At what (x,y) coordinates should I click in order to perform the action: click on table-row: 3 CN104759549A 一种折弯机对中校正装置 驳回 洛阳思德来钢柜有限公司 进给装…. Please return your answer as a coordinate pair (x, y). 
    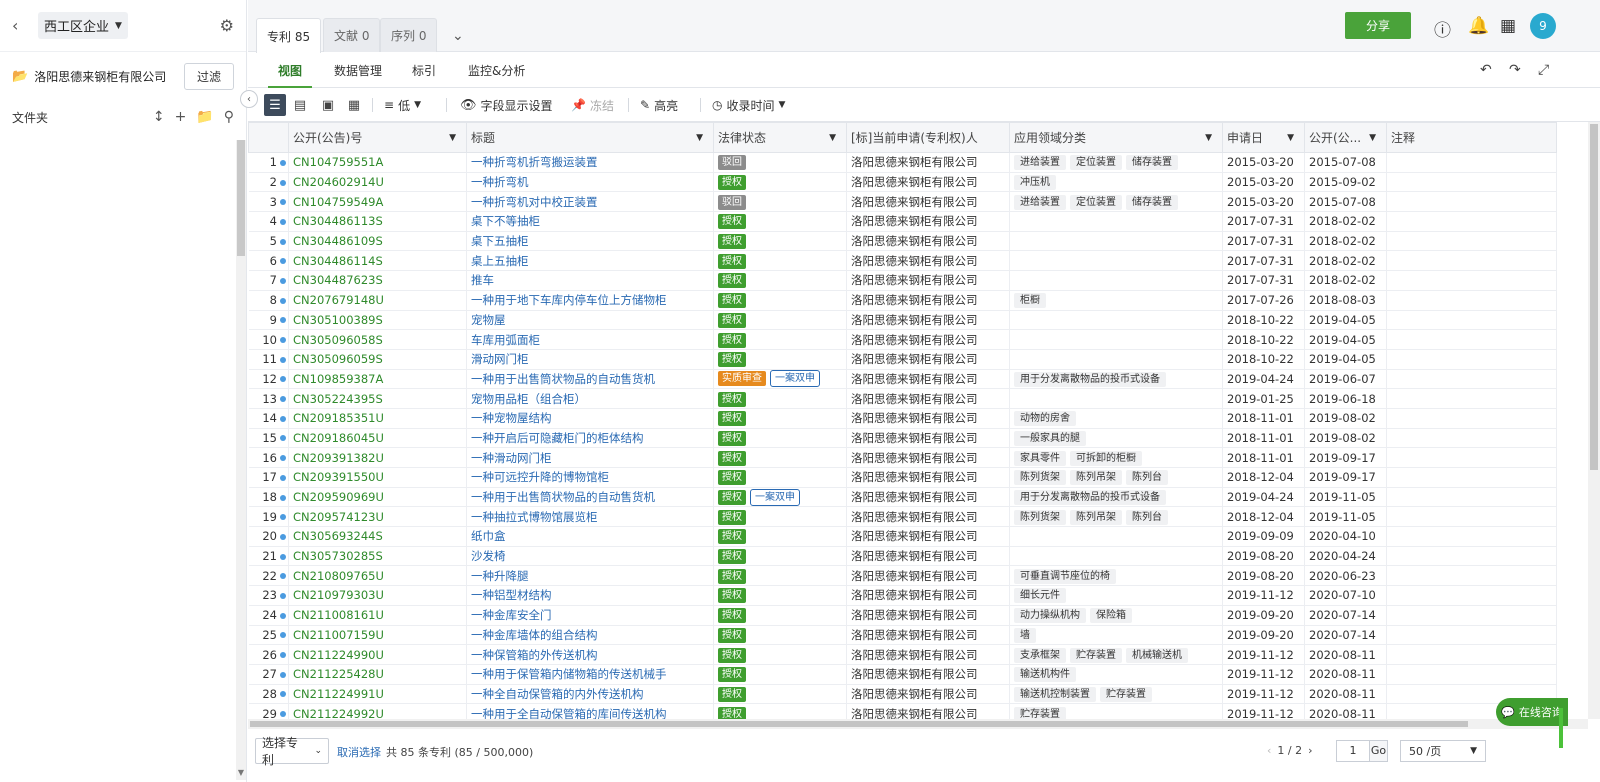
    Looking at the image, I should click on (902, 202).